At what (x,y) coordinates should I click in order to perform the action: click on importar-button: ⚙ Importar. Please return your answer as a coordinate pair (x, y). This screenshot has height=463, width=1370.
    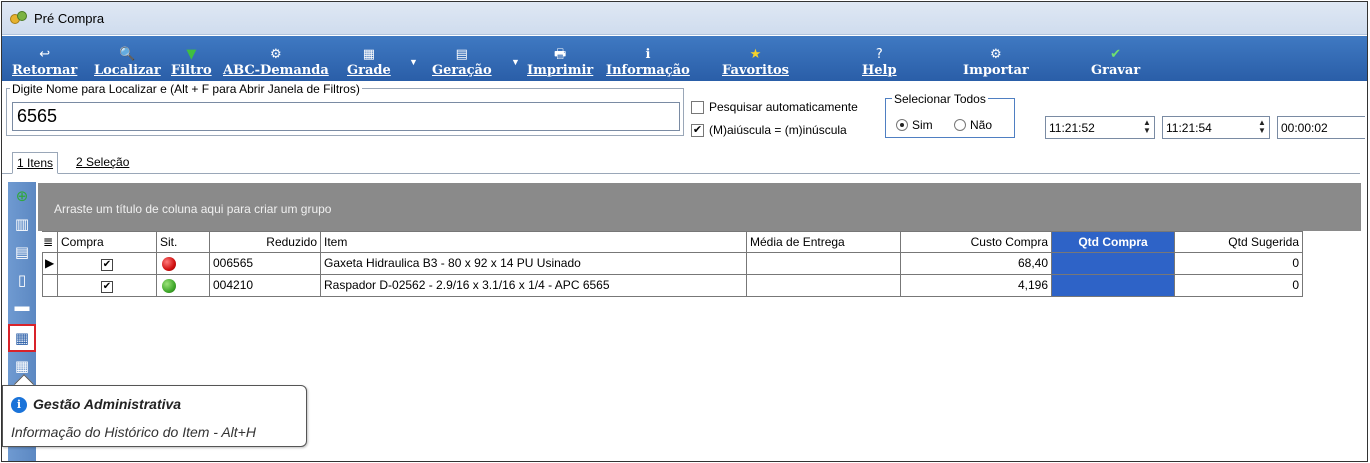
    Looking at the image, I should click on (996, 58).